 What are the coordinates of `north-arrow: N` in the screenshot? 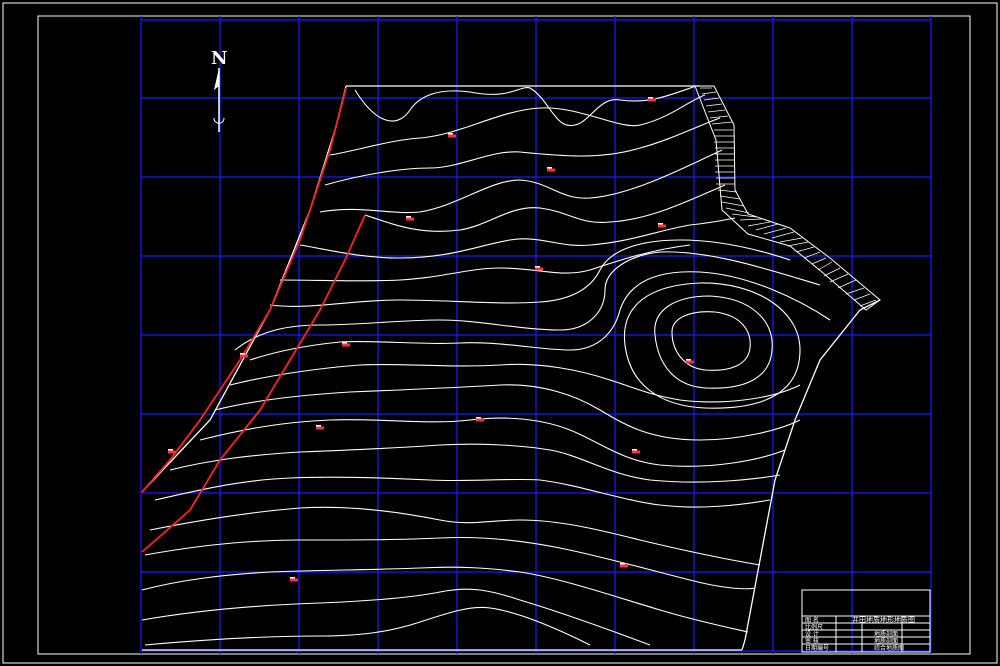 It's located at (219, 90).